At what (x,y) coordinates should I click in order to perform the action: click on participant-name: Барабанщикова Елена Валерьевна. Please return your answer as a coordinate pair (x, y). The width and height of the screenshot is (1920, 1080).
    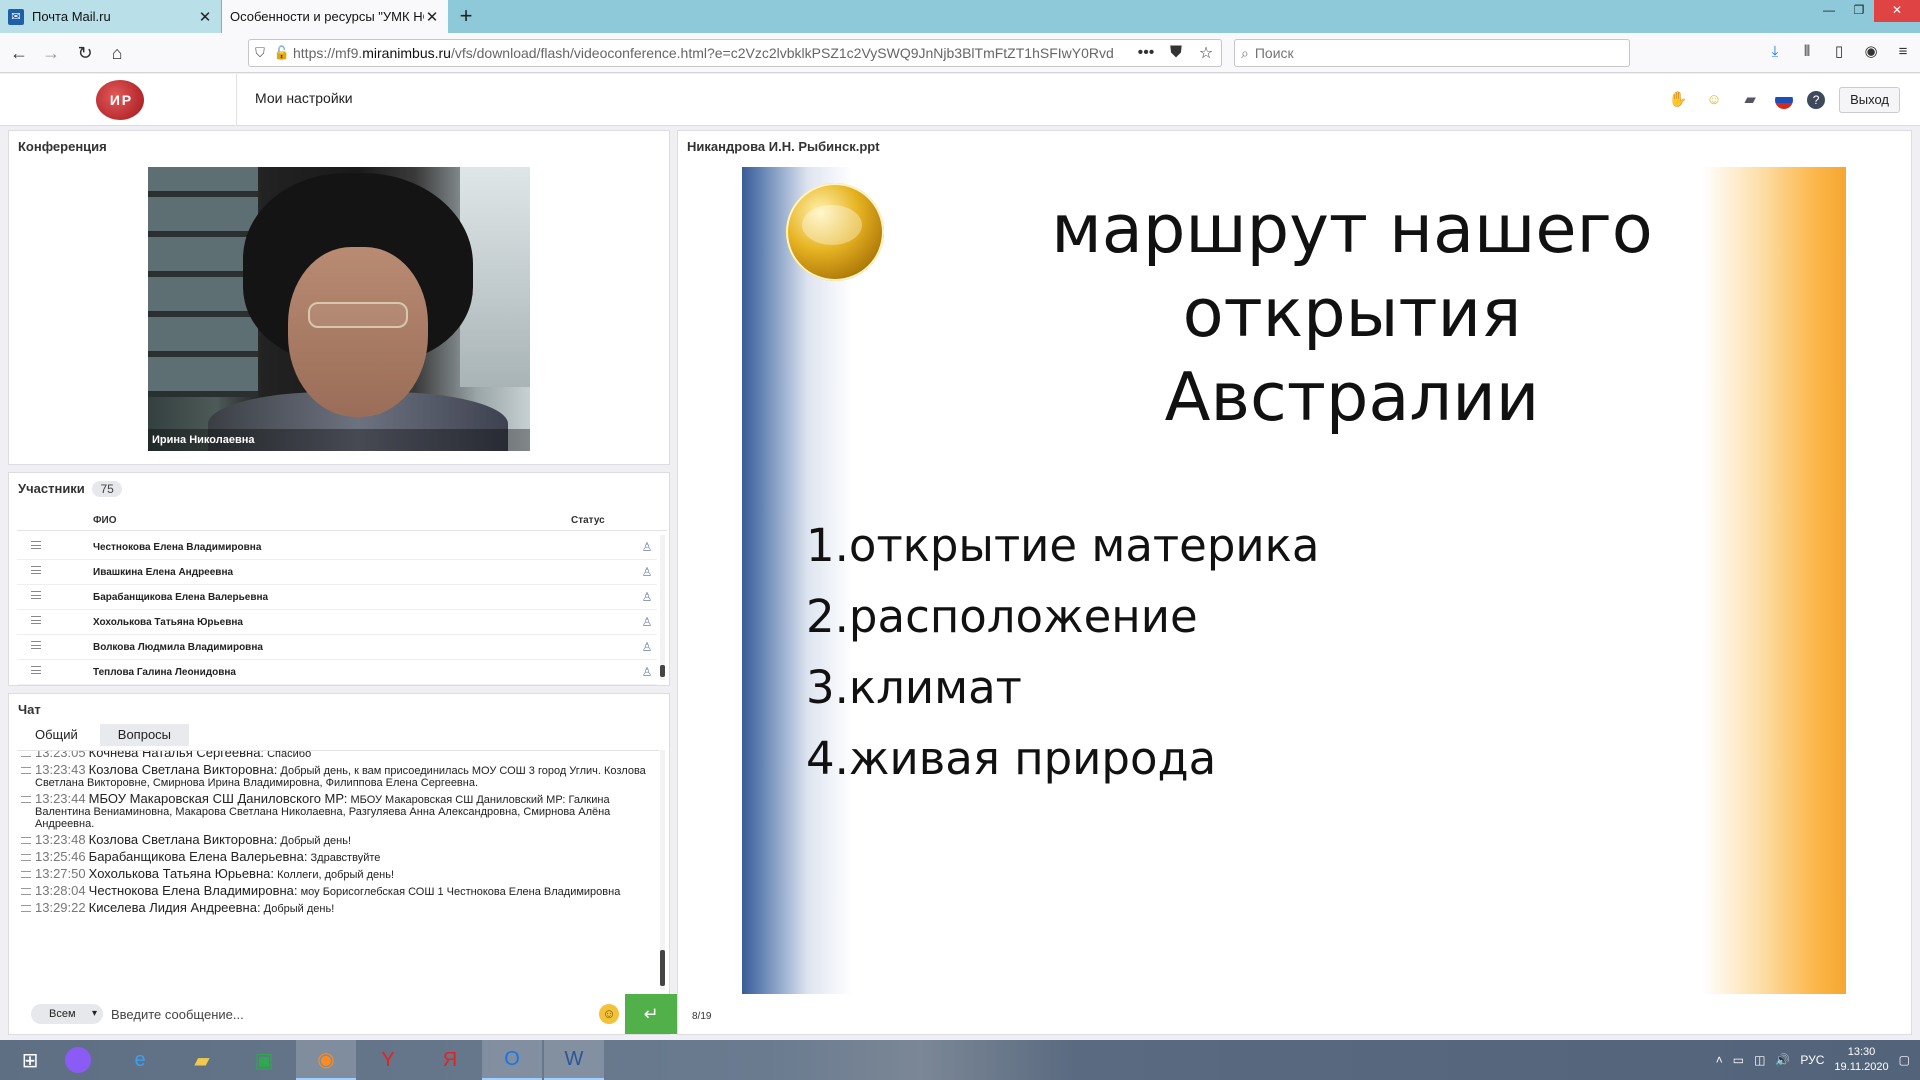
    Looking at the image, I should click on (181, 597).